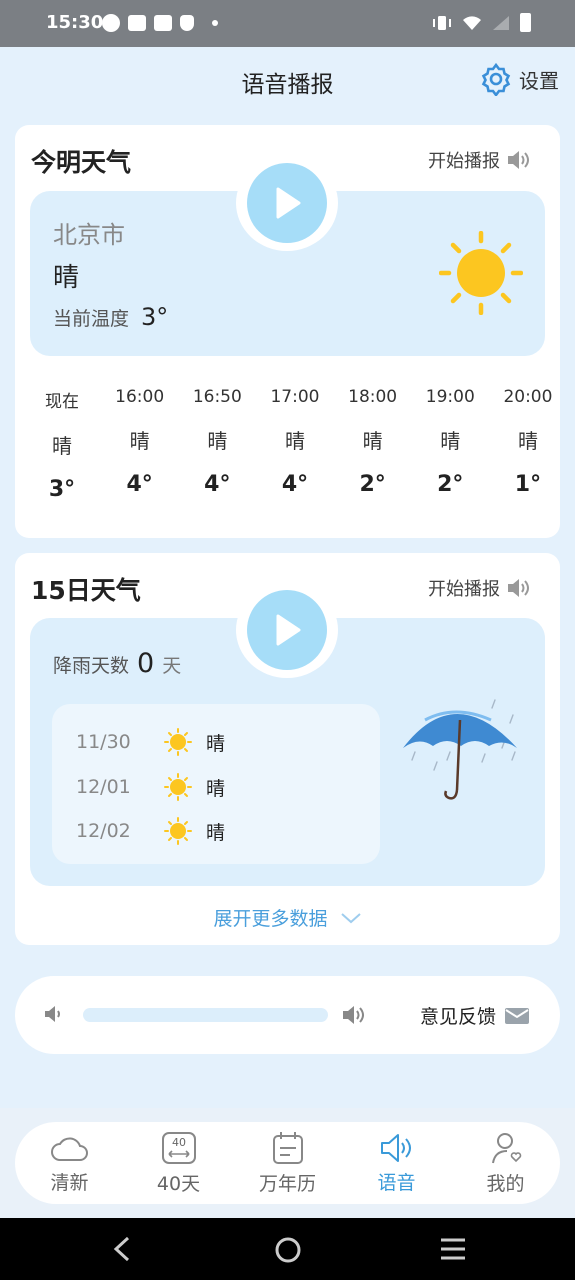  What do you see at coordinates (217, 397) in the screenshot?
I see `hour-time: 16:50` at bounding box center [217, 397].